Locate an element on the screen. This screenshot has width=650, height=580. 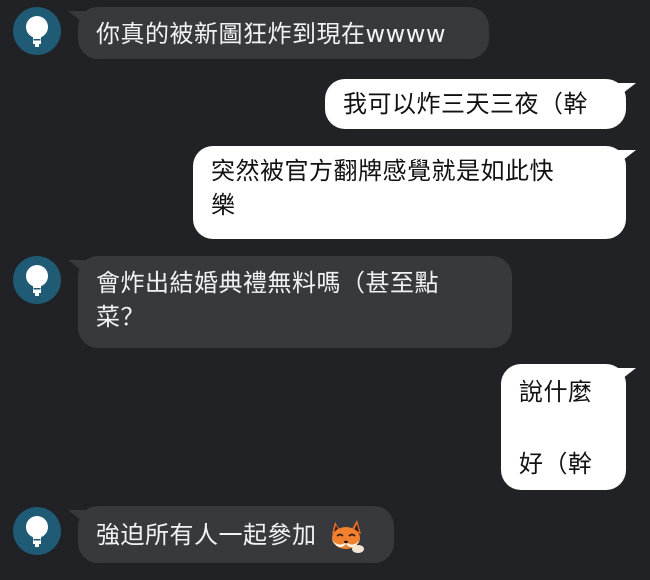
message-bubble-incoming: 你真的被新圖狂炸到現在wwww is located at coordinates (278, 33).